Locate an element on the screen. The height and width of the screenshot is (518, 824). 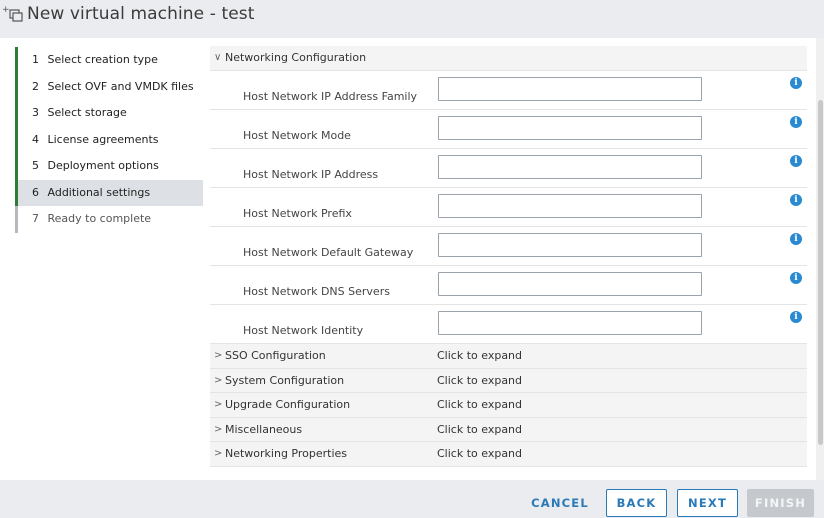
step-number: 2 is located at coordinates (35, 86).